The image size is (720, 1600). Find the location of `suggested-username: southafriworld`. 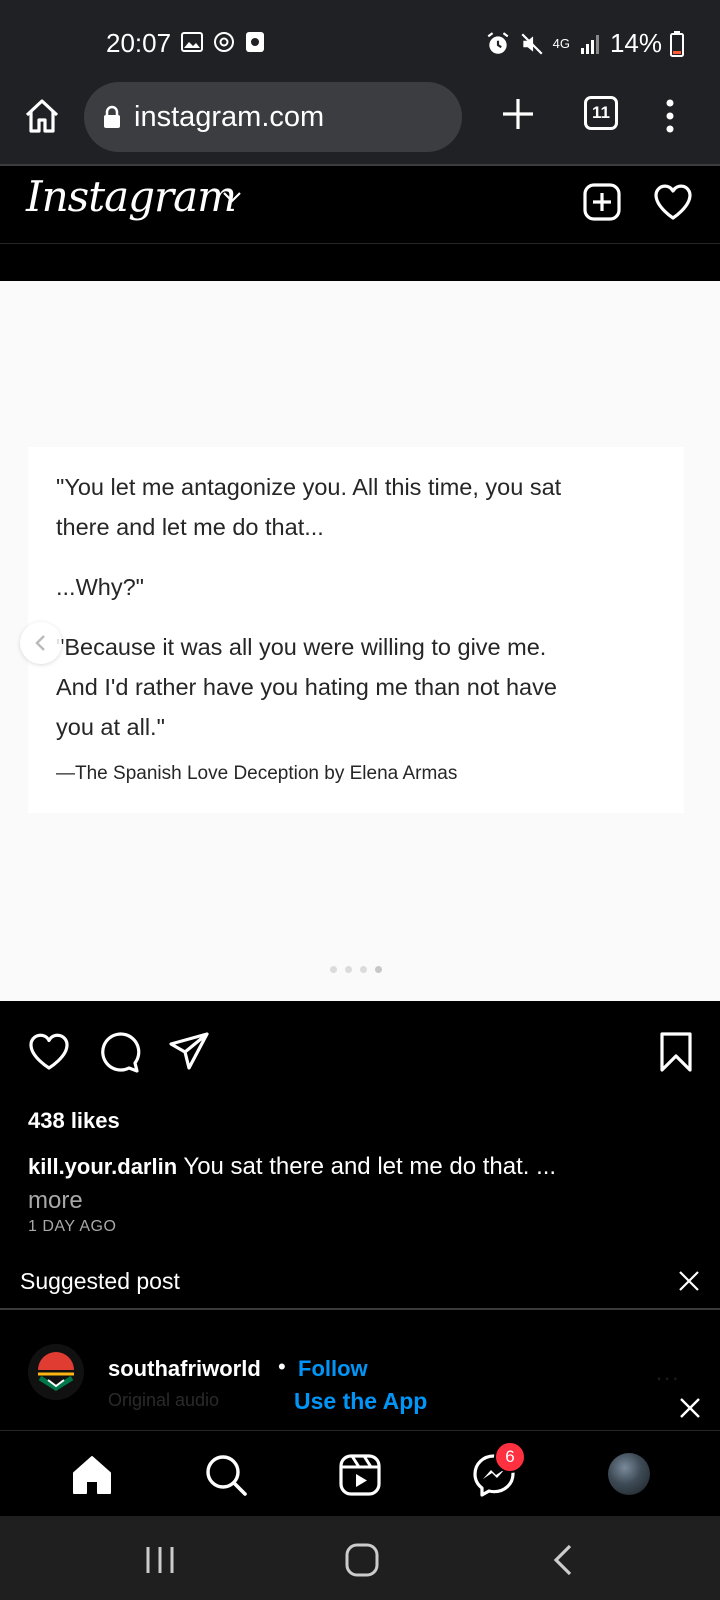

suggested-username: southafriworld is located at coordinates (184, 1369).